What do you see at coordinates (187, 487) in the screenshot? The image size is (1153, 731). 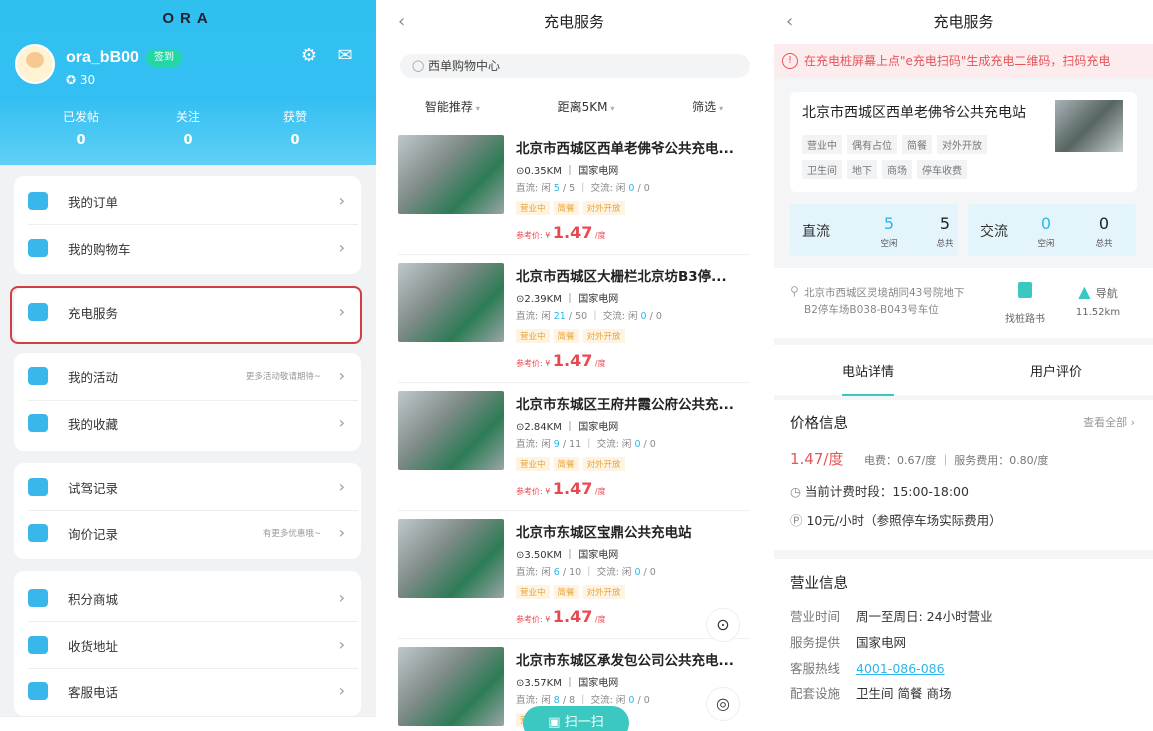 I see `menu-item-test-drive: 试驾记录 ›` at bounding box center [187, 487].